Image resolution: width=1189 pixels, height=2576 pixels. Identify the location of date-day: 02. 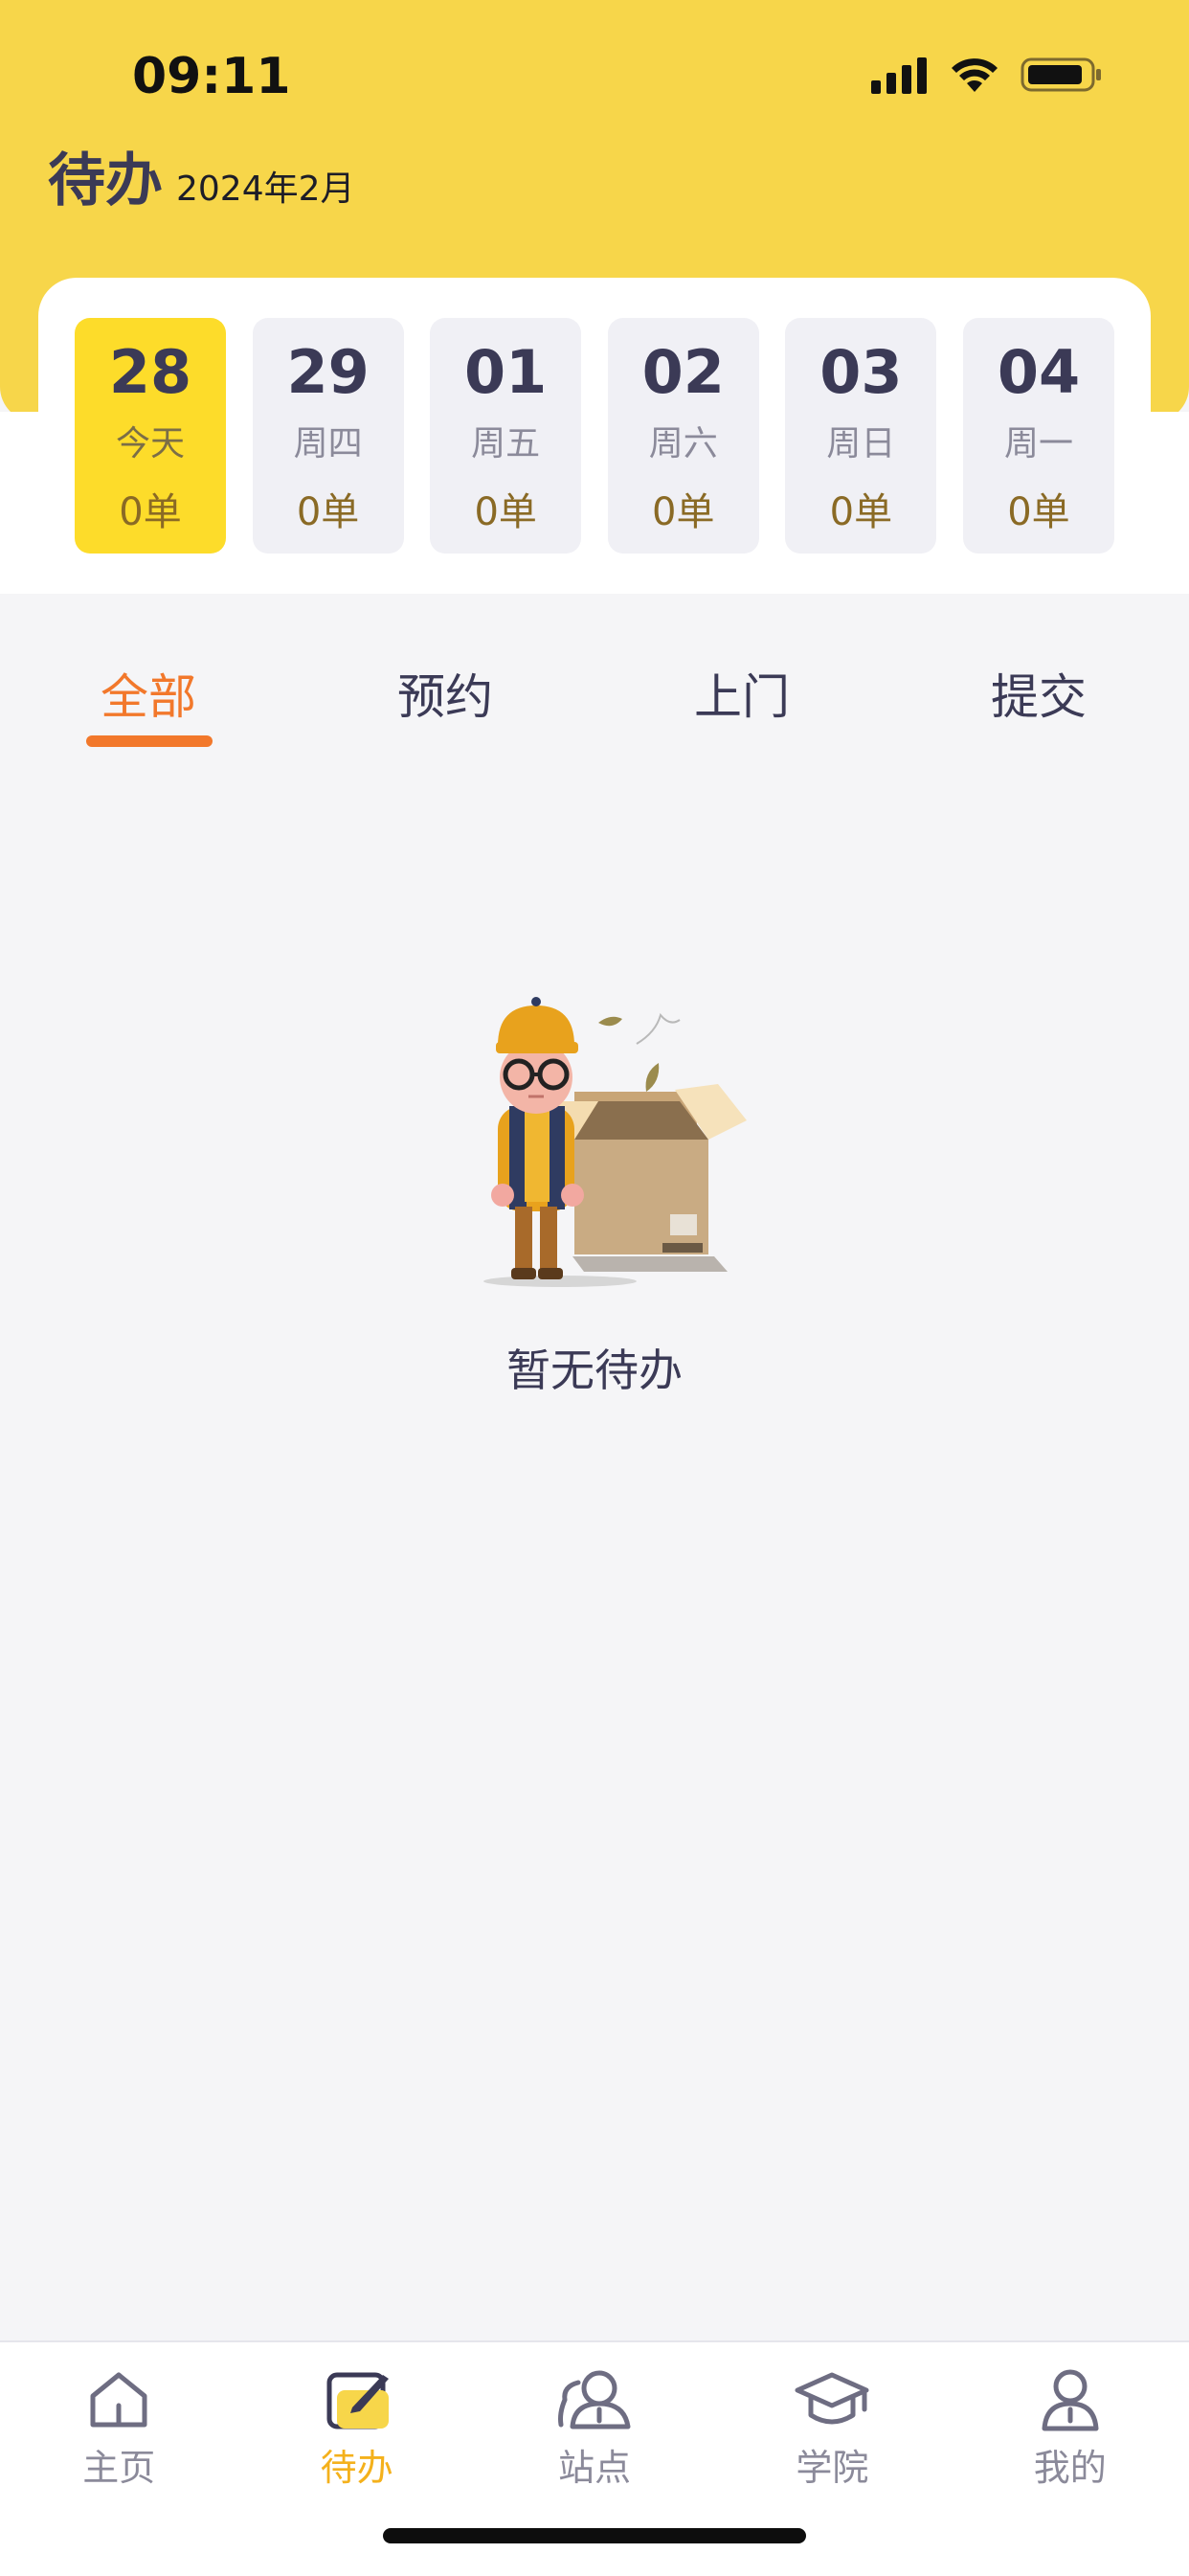
(683, 372).